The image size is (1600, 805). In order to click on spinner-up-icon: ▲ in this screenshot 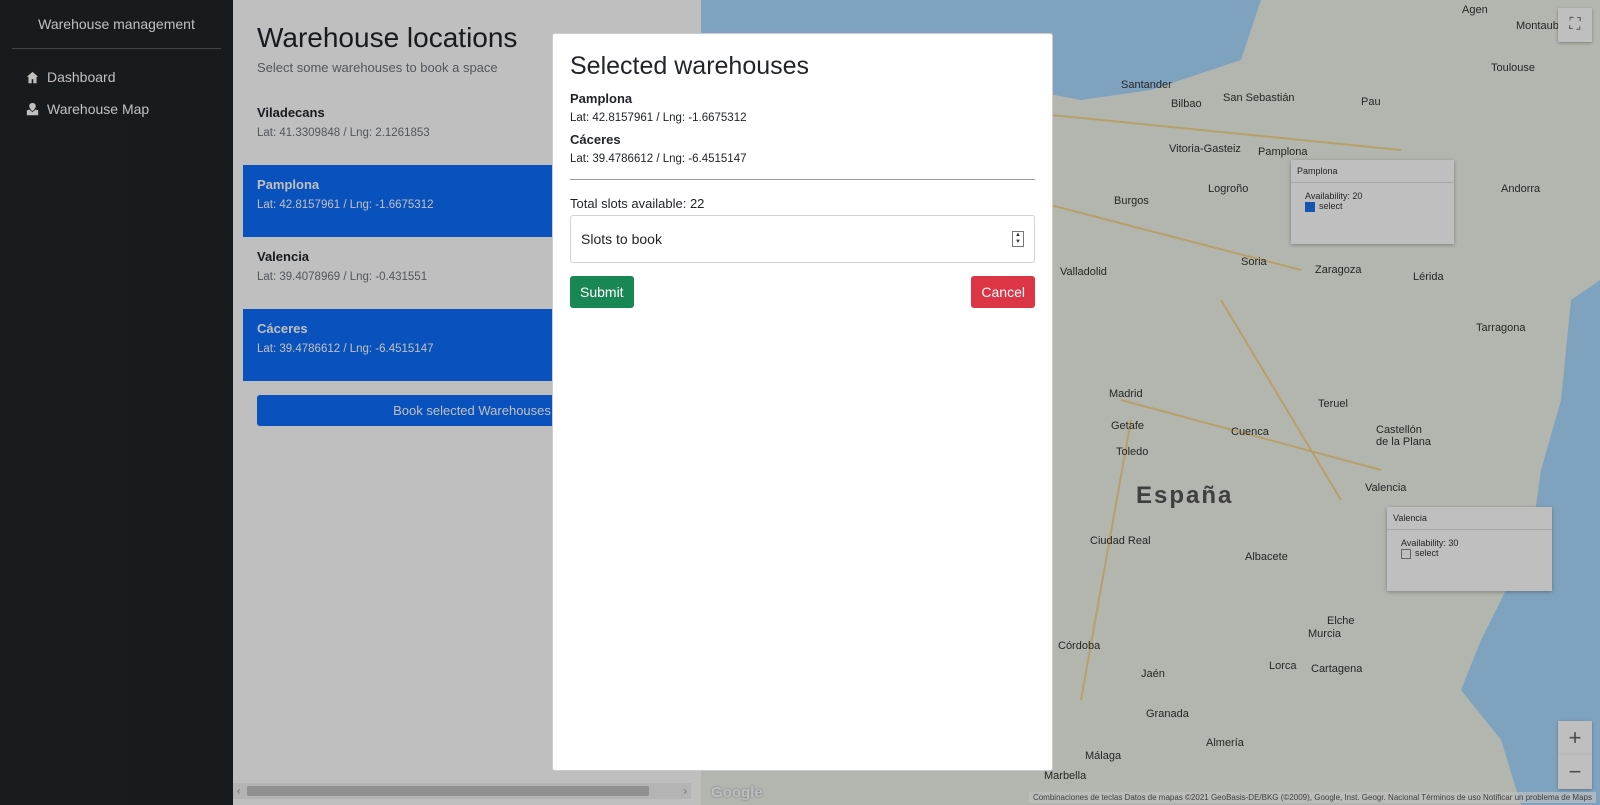, I will do `click(1018, 235)`.